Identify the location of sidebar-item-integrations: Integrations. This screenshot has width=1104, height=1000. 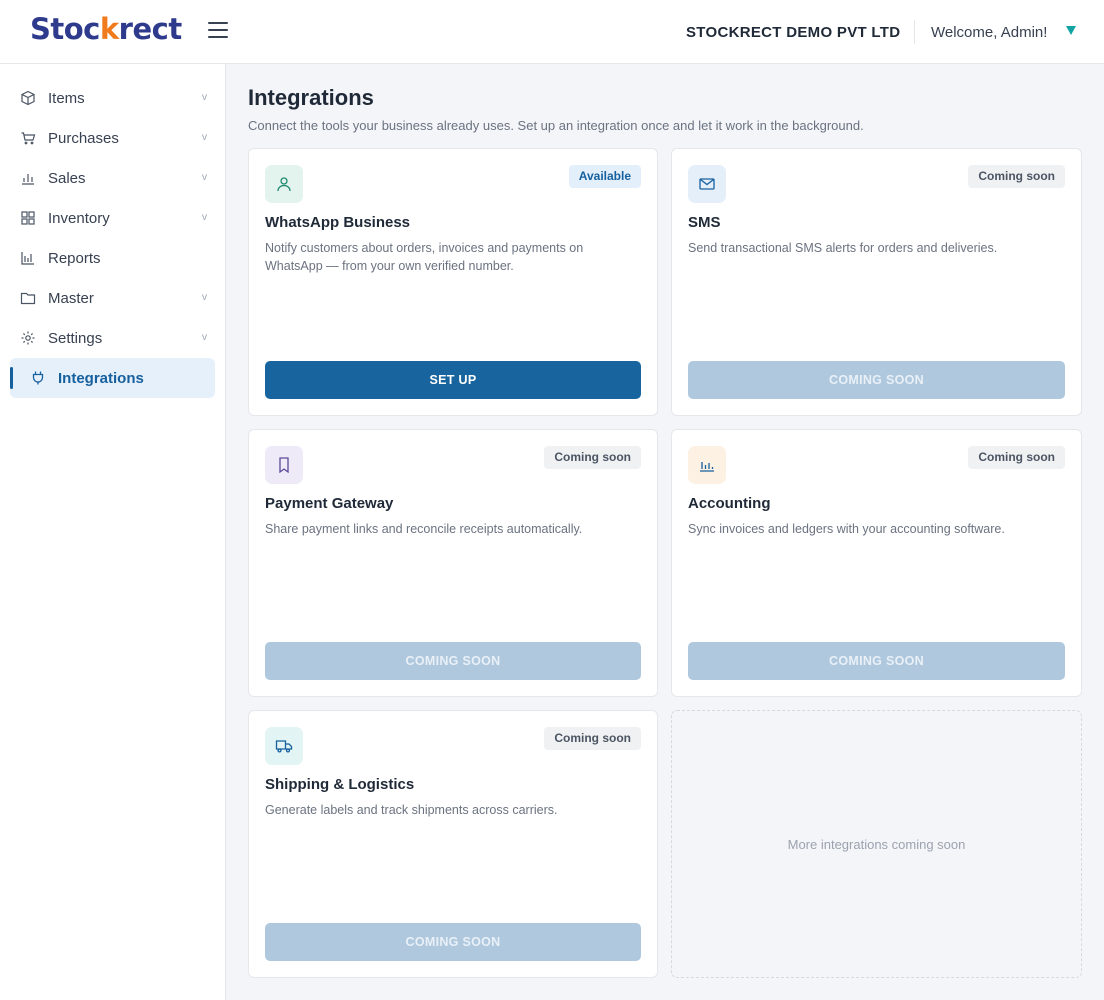
(112, 378).